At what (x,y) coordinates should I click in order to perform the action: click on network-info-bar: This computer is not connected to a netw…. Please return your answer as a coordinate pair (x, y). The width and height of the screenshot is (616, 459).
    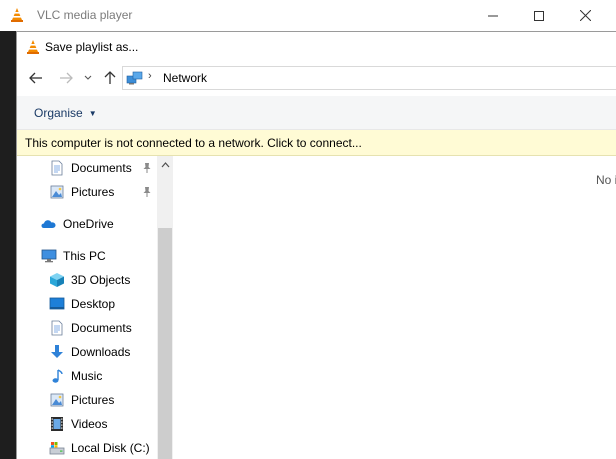
    Looking at the image, I should click on (316, 143).